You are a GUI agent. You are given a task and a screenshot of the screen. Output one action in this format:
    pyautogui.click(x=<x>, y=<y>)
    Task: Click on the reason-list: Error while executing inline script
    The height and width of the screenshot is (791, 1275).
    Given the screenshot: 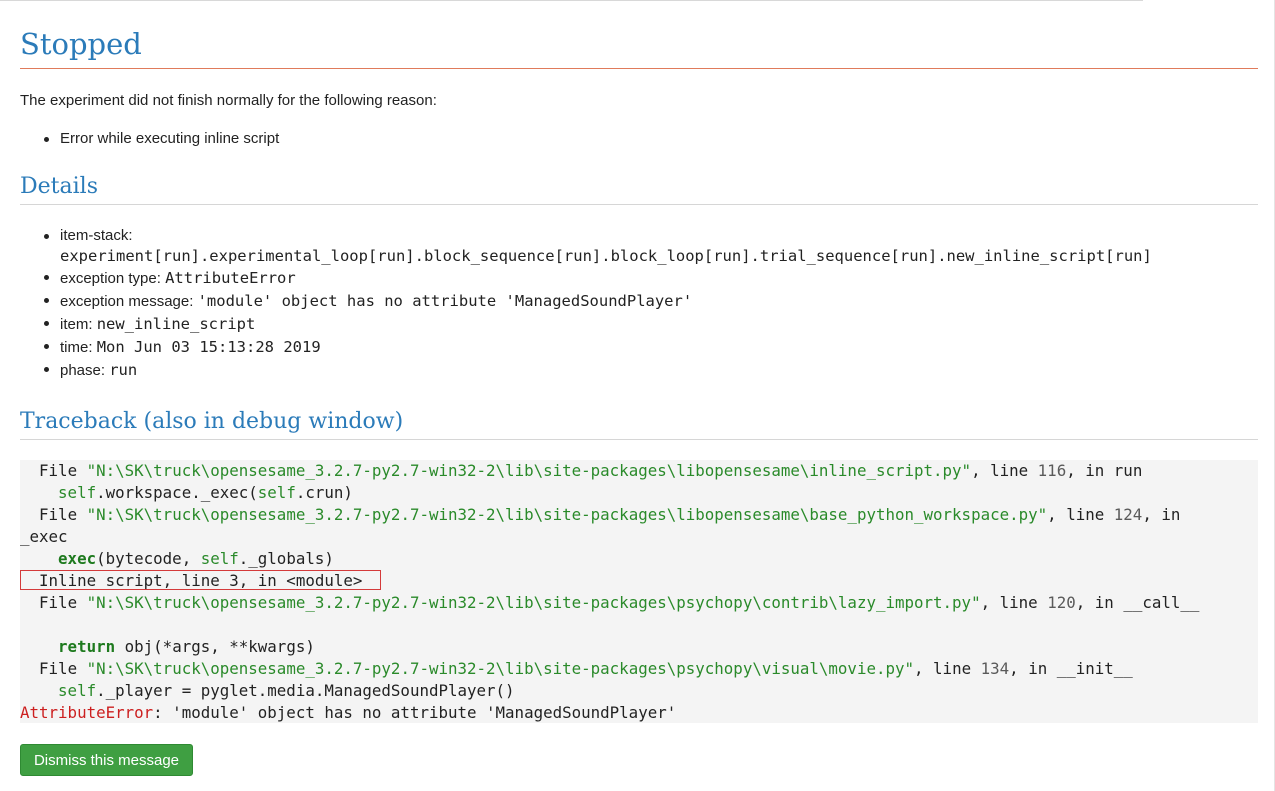 What is the action you would take?
    pyautogui.click(x=149, y=139)
    